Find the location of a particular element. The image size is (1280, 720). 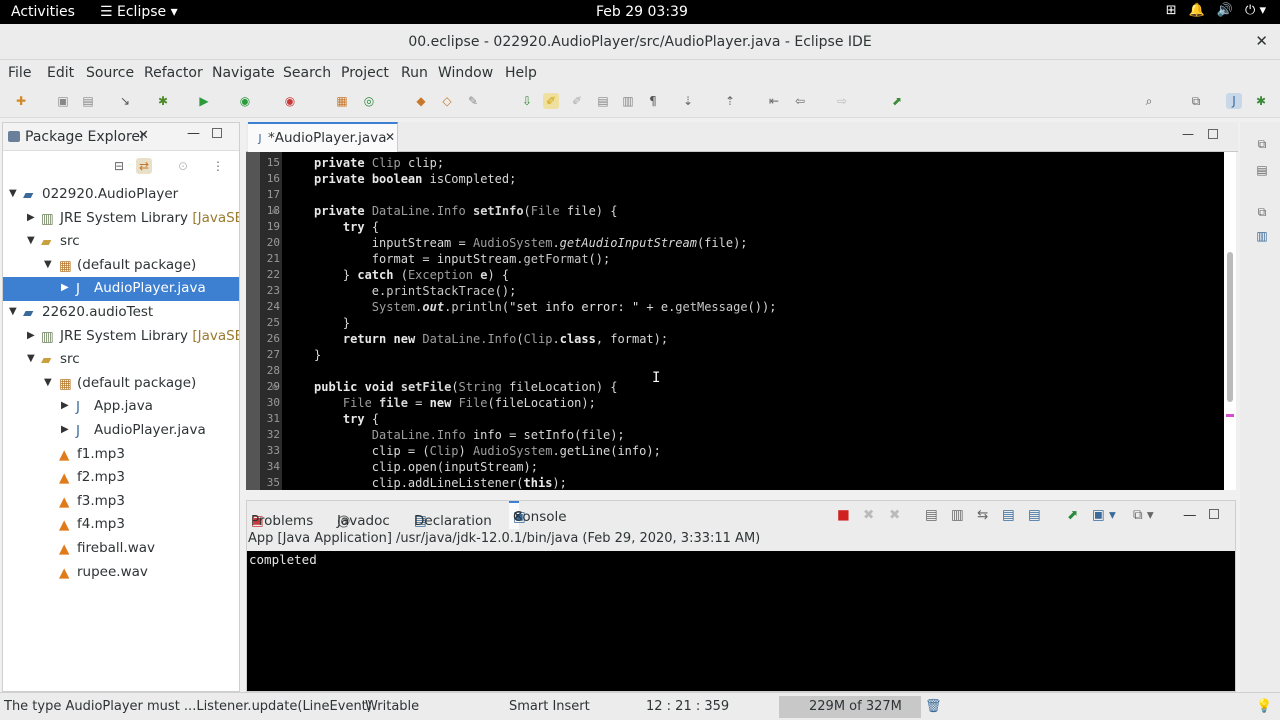

next-annotation-icon: ⇩ is located at coordinates (527, 101).